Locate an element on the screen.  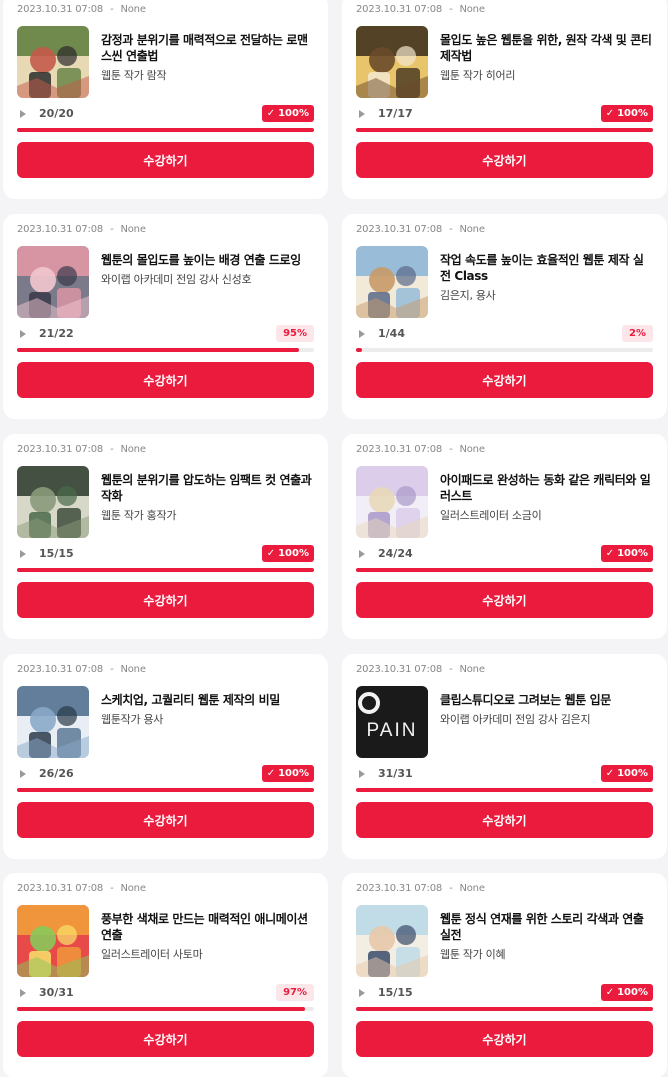
course-author: 웹툰 작가 람작 is located at coordinates (134, 75).